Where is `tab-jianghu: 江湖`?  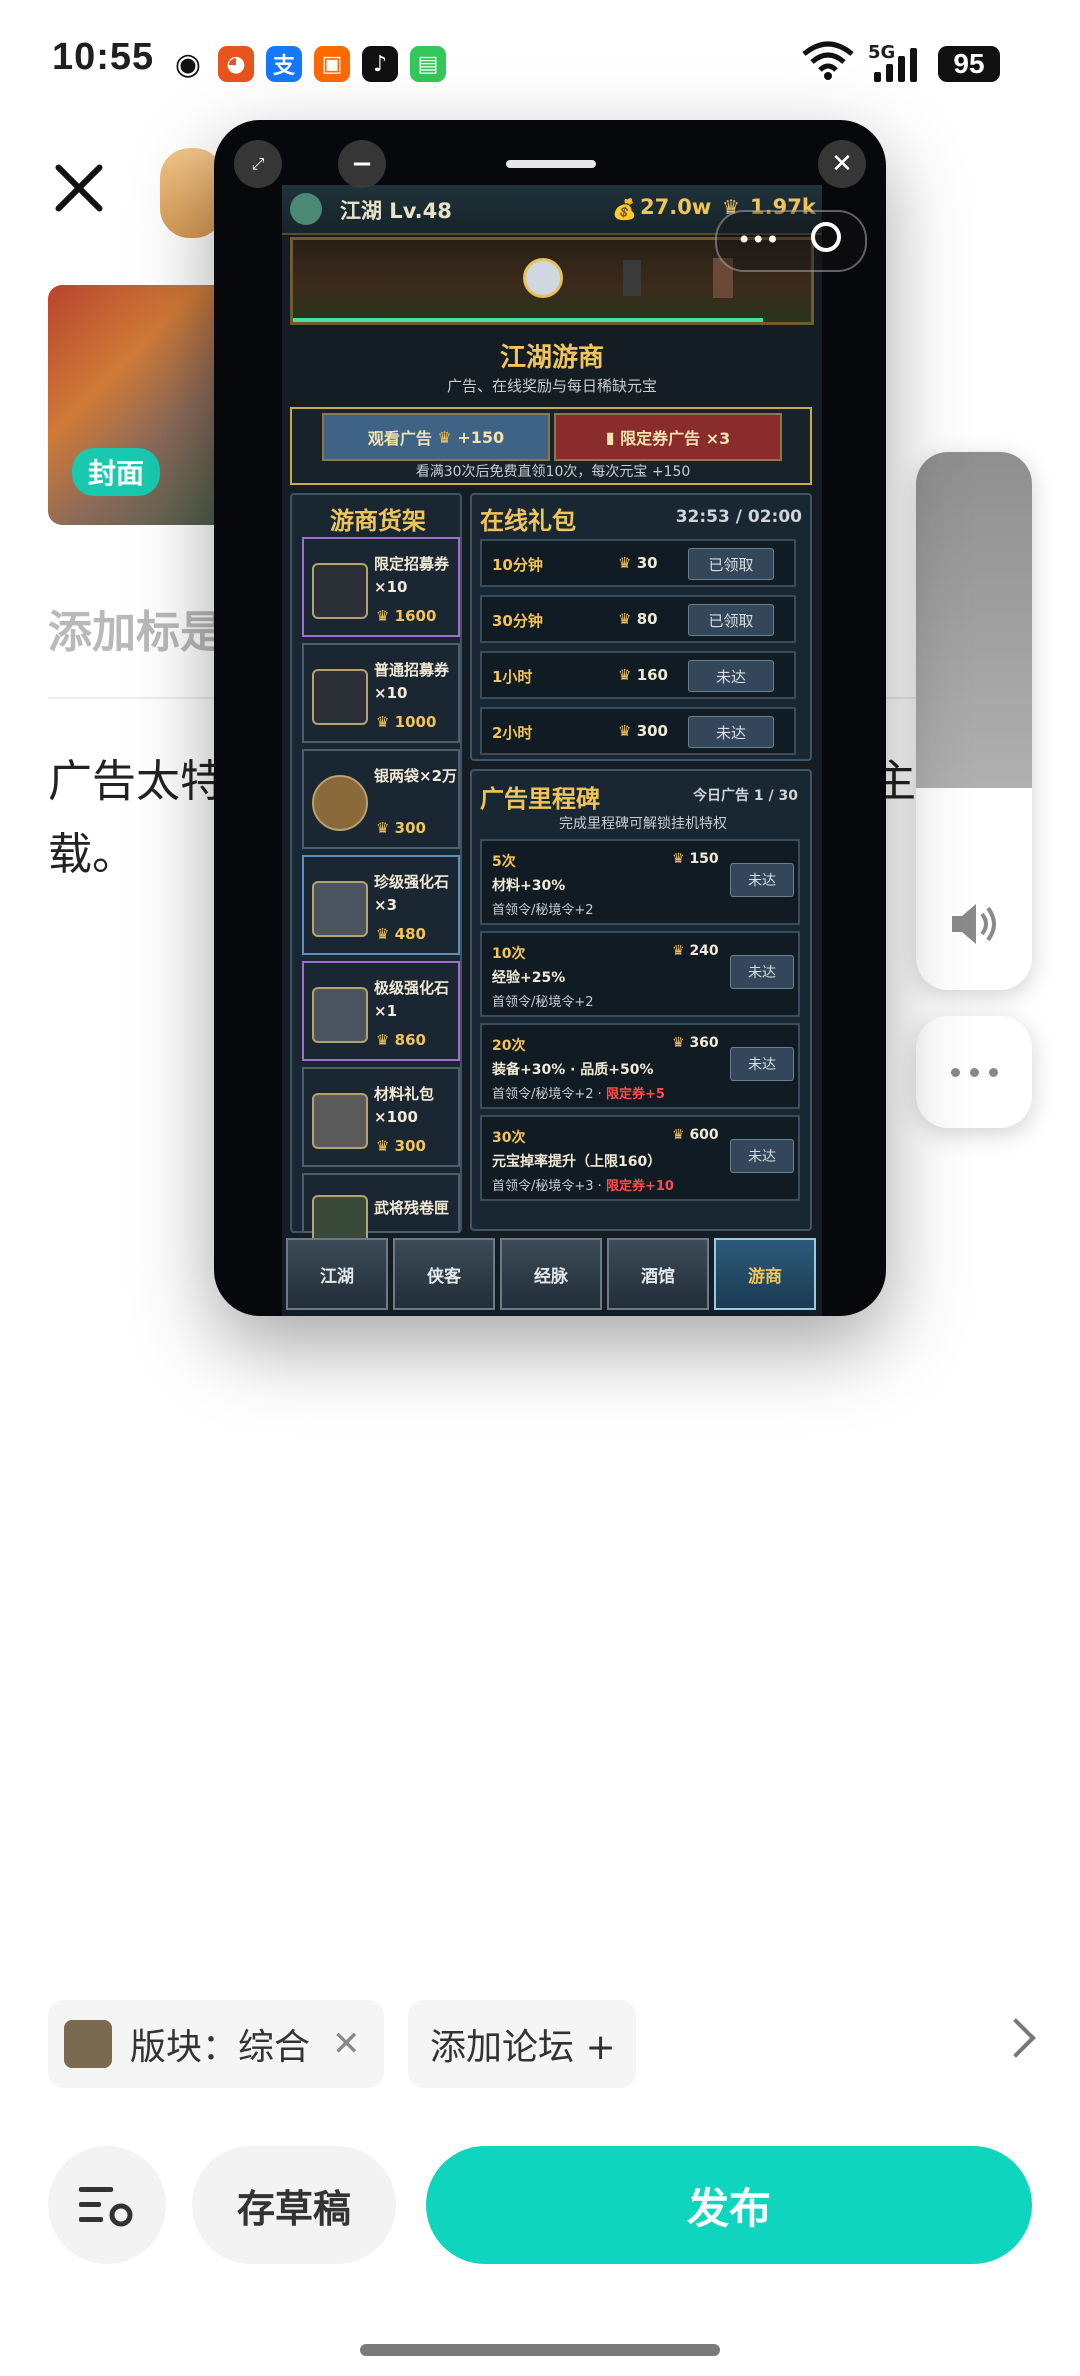
tab-jianghu: 江湖 is located at coordinates (337, 1274).